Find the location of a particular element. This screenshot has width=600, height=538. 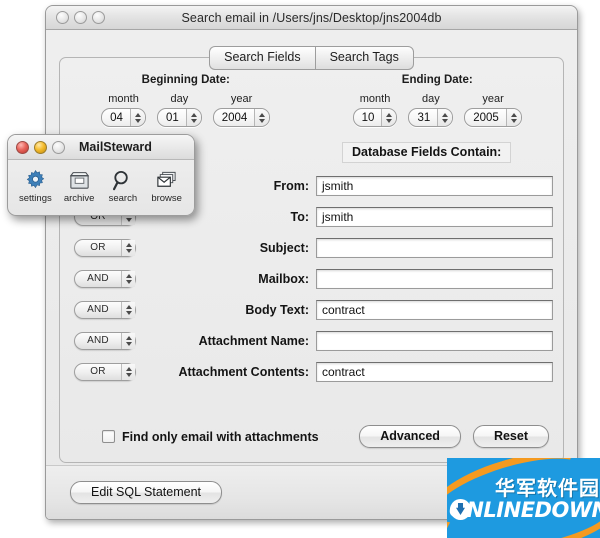

field-input-cell-subject is located at coordinates (439, 247).